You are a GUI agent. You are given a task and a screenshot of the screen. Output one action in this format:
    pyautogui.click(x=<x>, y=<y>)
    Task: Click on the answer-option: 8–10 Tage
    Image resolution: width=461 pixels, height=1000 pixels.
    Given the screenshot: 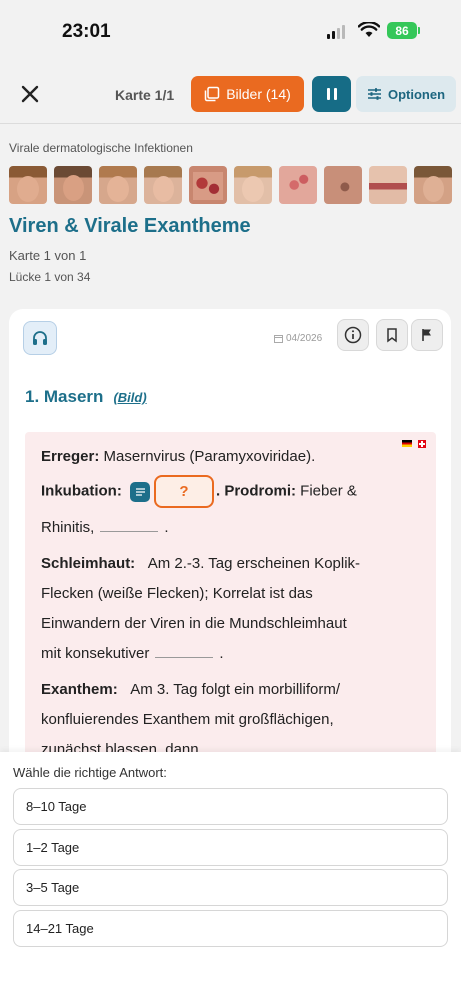 What is the action you would take?
    pyautogui.click(x=230, y=806)
    